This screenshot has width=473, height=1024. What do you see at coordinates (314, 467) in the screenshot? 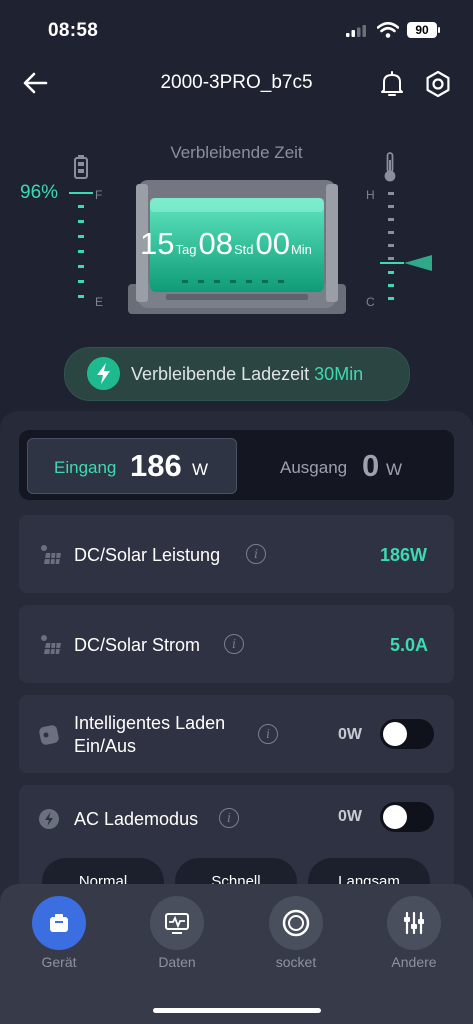
I see `output-label: Ausgang` at bounding box center [314, 467].